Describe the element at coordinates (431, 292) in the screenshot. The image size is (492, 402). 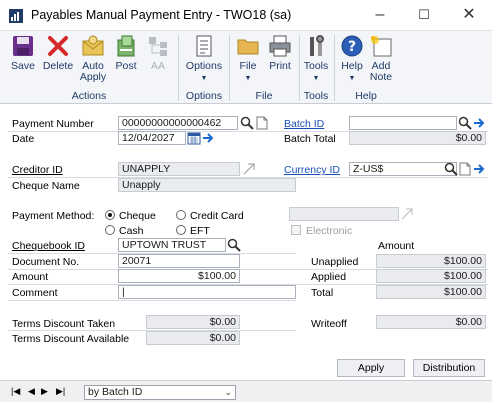
I see `total-field: $100.00` at that location.